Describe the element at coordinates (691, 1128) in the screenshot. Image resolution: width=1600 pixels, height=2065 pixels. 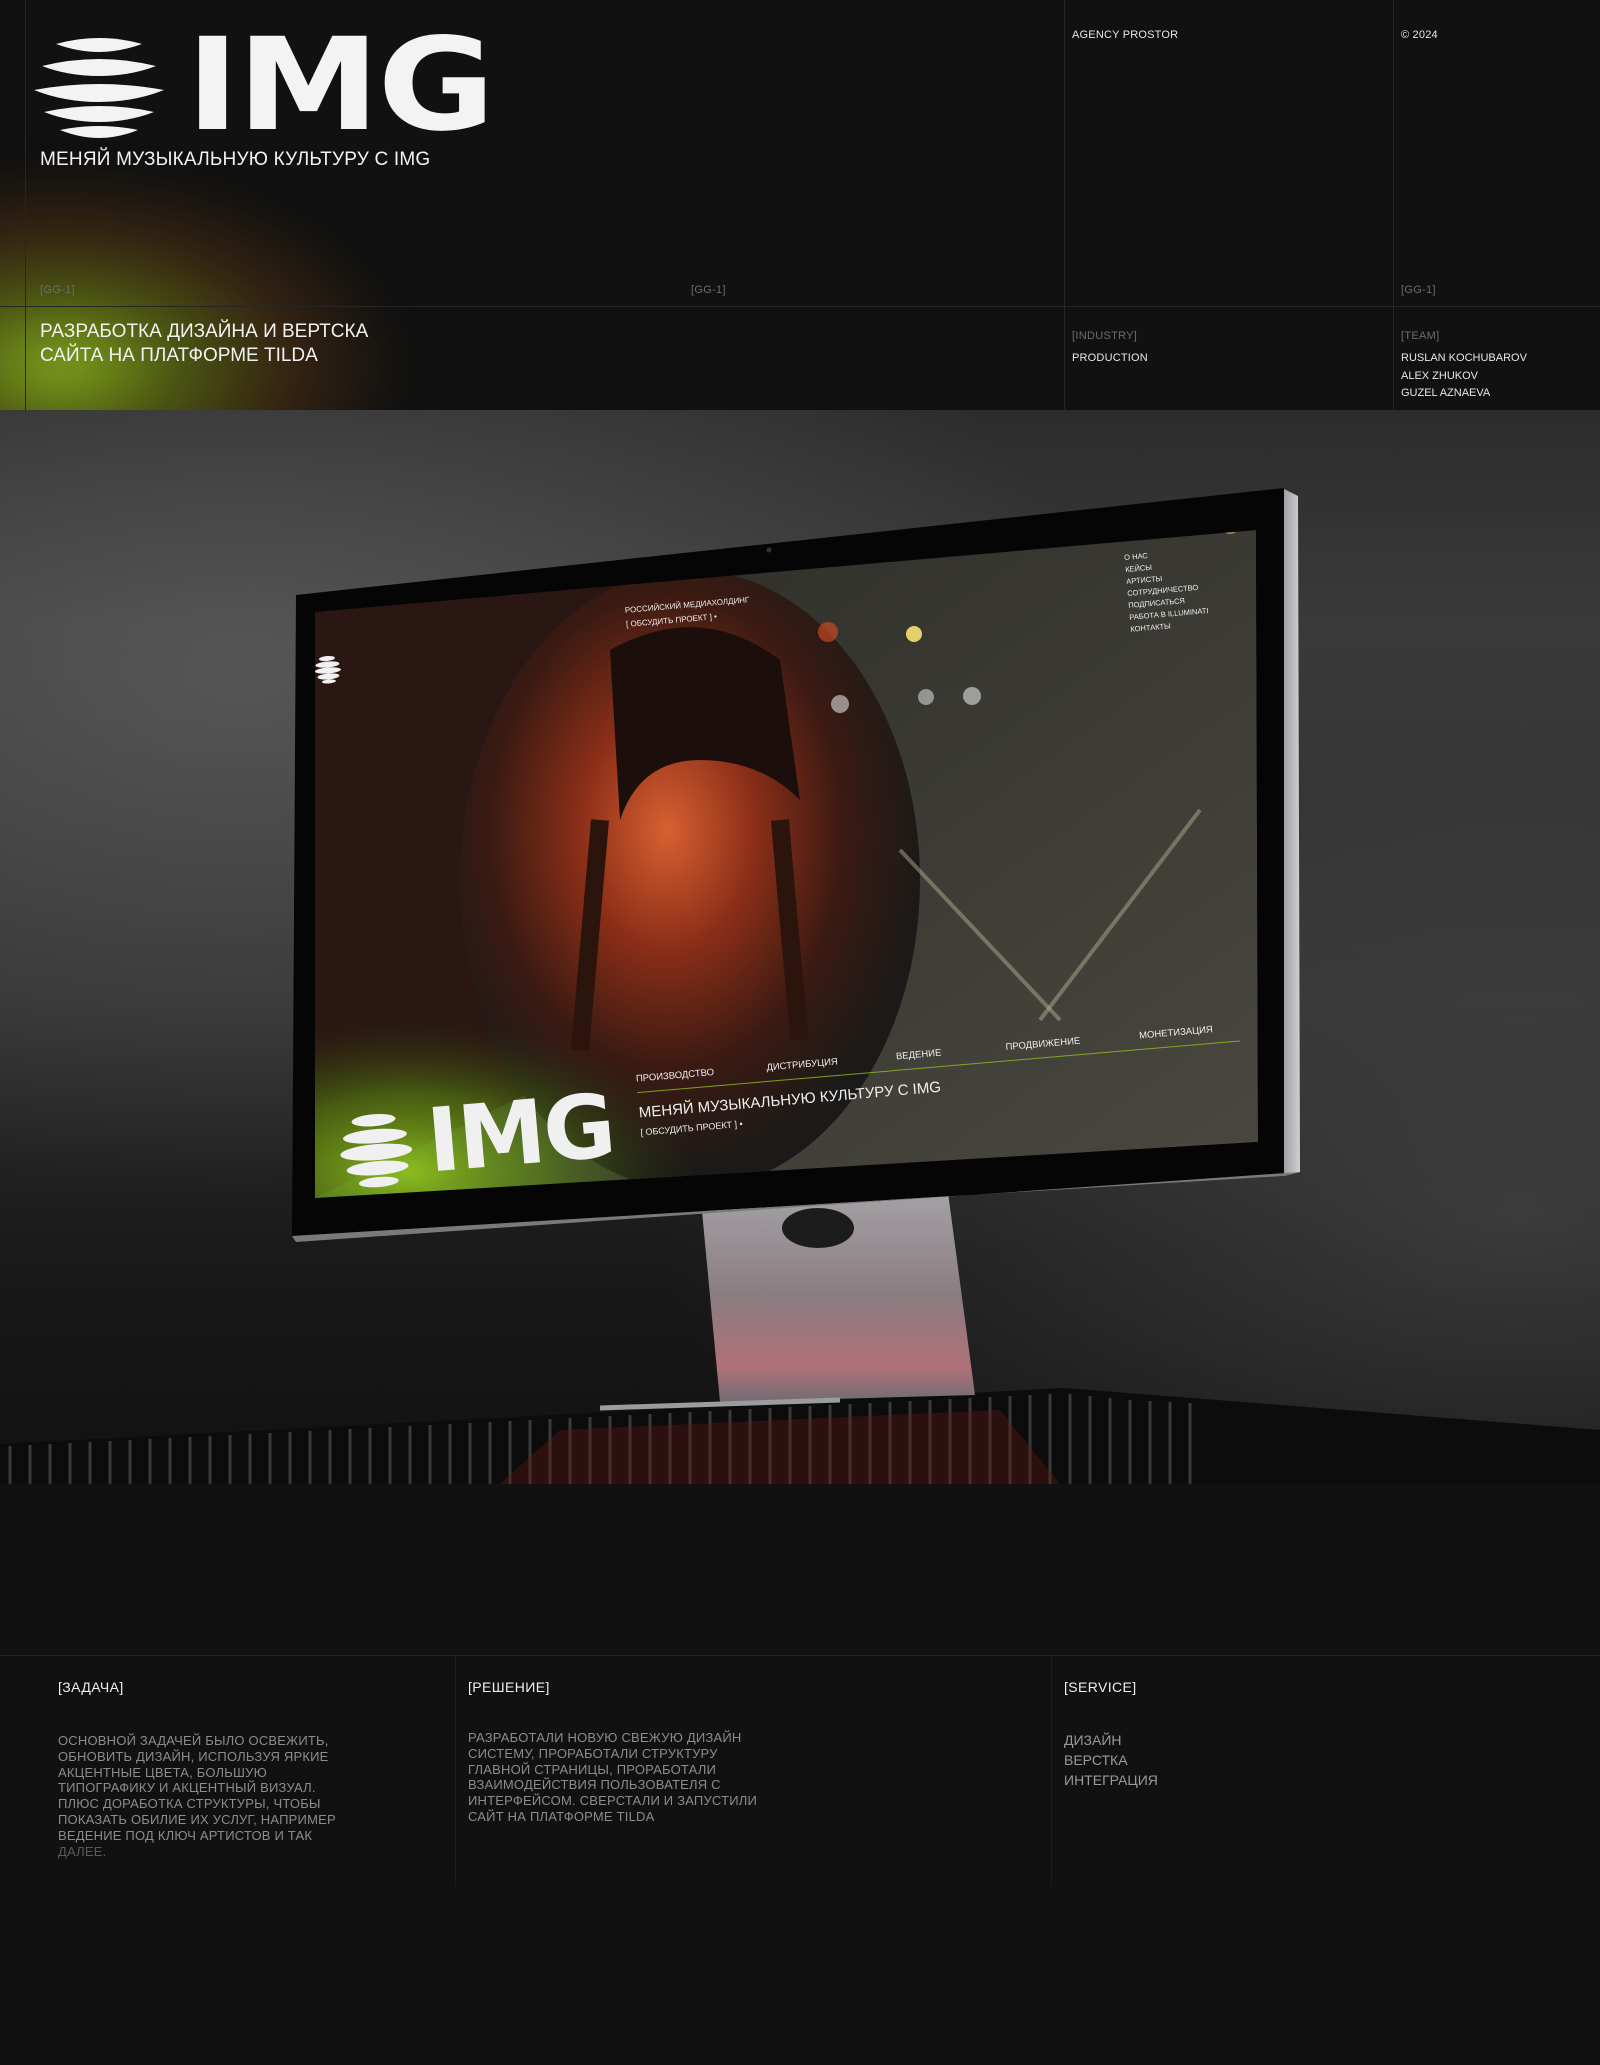
I see `preview-cta: [ ОБСУДИТЬ ПРОЕКТ ] •` at that location.